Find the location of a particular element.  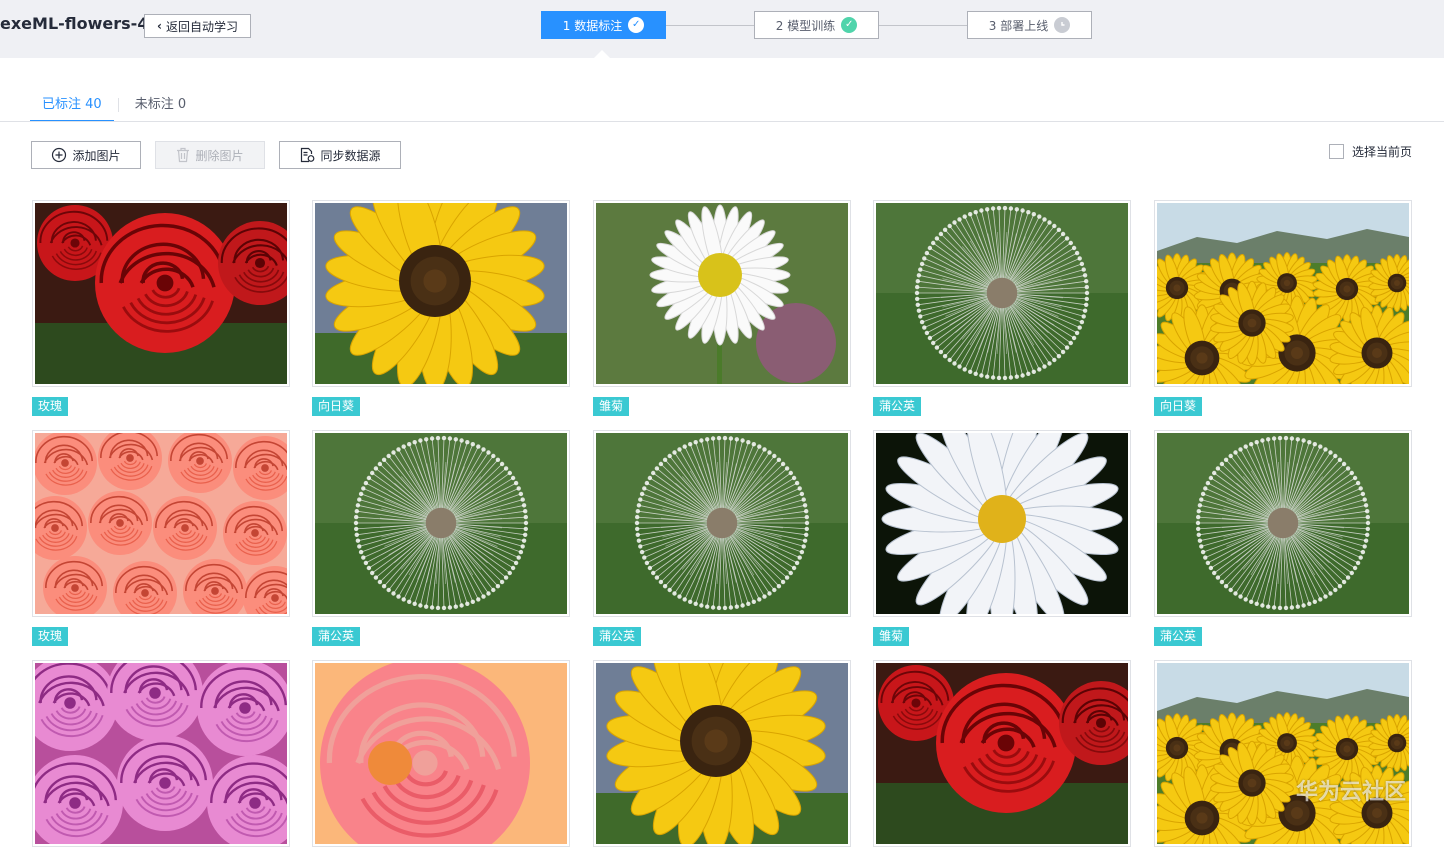

tab-labeled: 已标注 40 is located at coordinates (72, 109).